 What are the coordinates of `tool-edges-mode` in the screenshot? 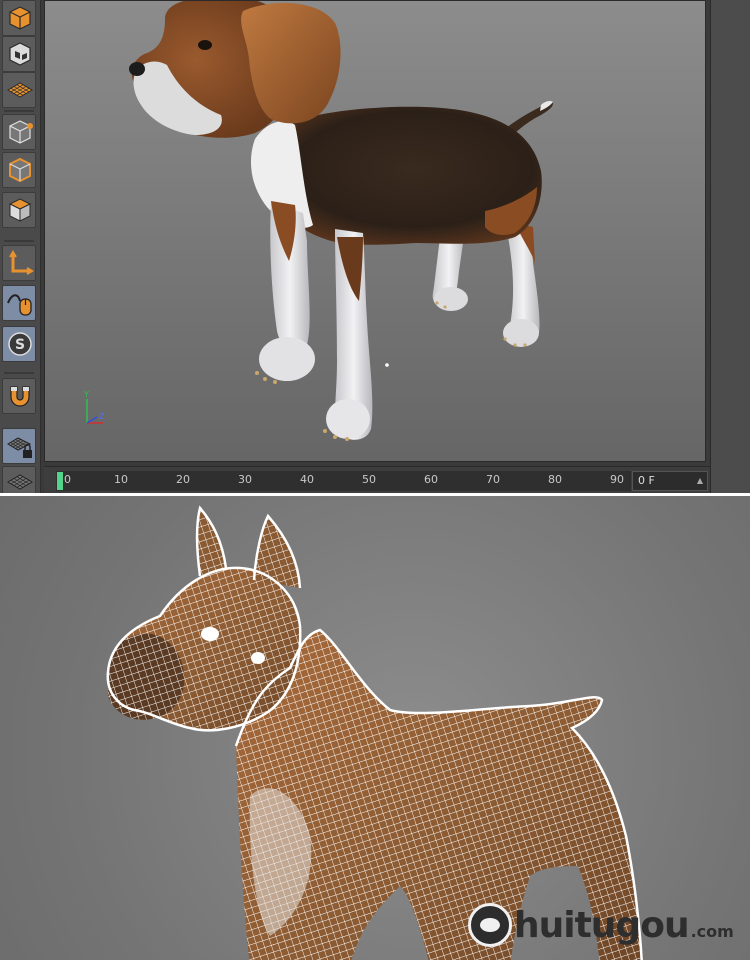 It's located at (19, 170).